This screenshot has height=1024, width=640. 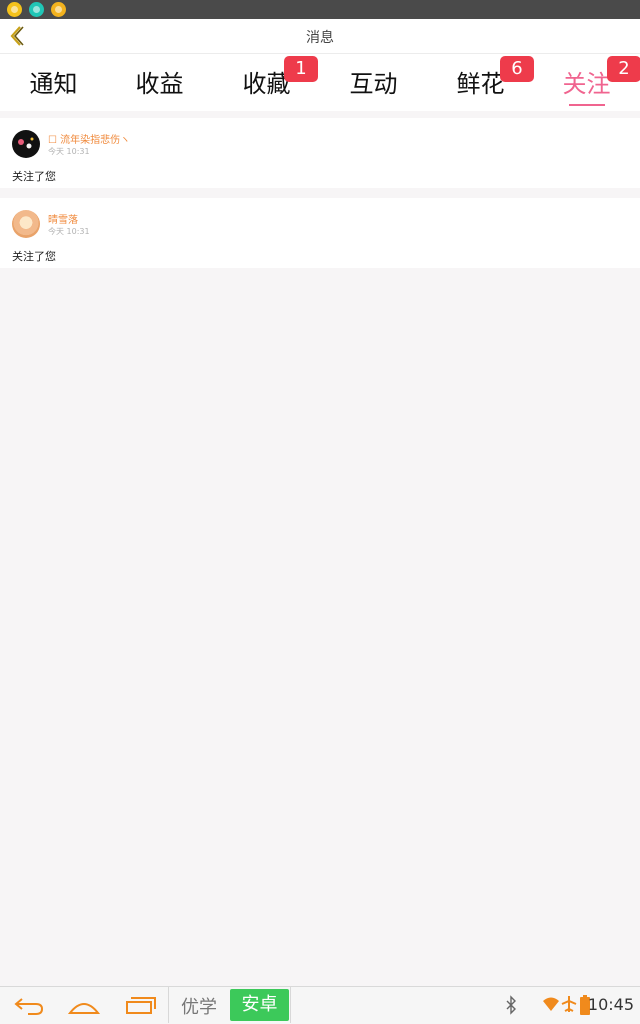 I want to click on tab-earnings: 收益, so click(x=159, y=86).